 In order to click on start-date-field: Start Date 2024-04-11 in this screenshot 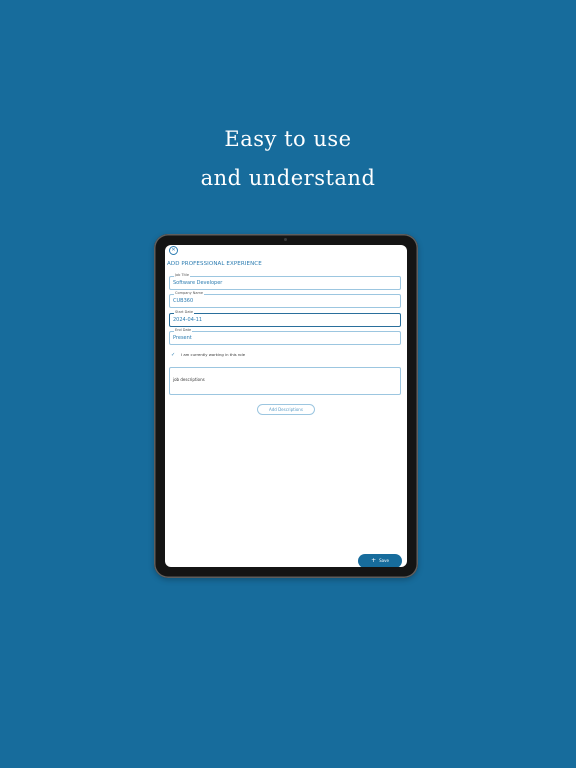, I will do `click(285, 318)`.